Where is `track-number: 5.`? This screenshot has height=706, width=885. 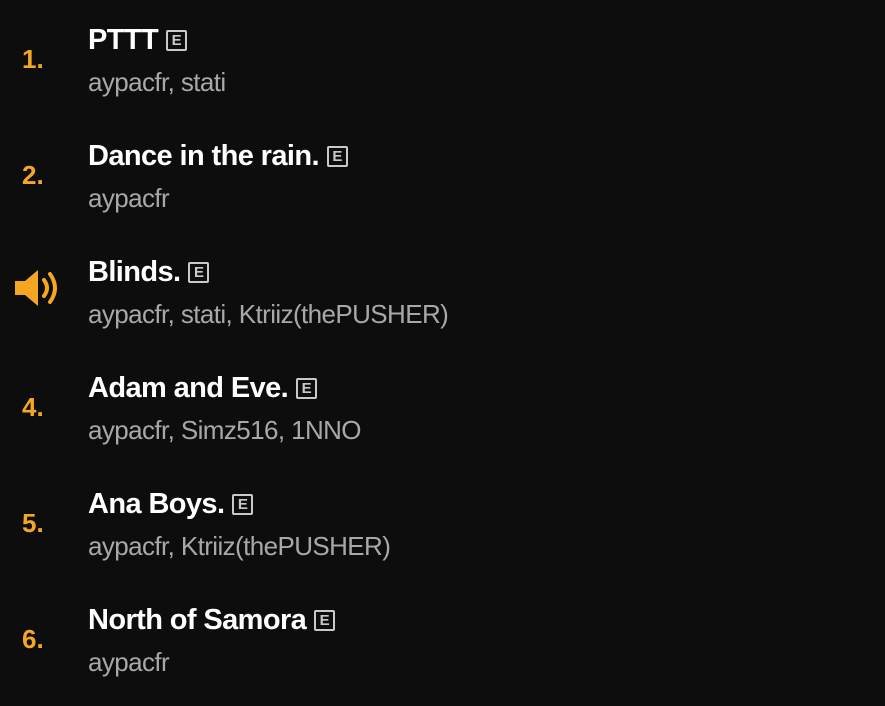
track-number: 5. is located at coordinates (33, 523).